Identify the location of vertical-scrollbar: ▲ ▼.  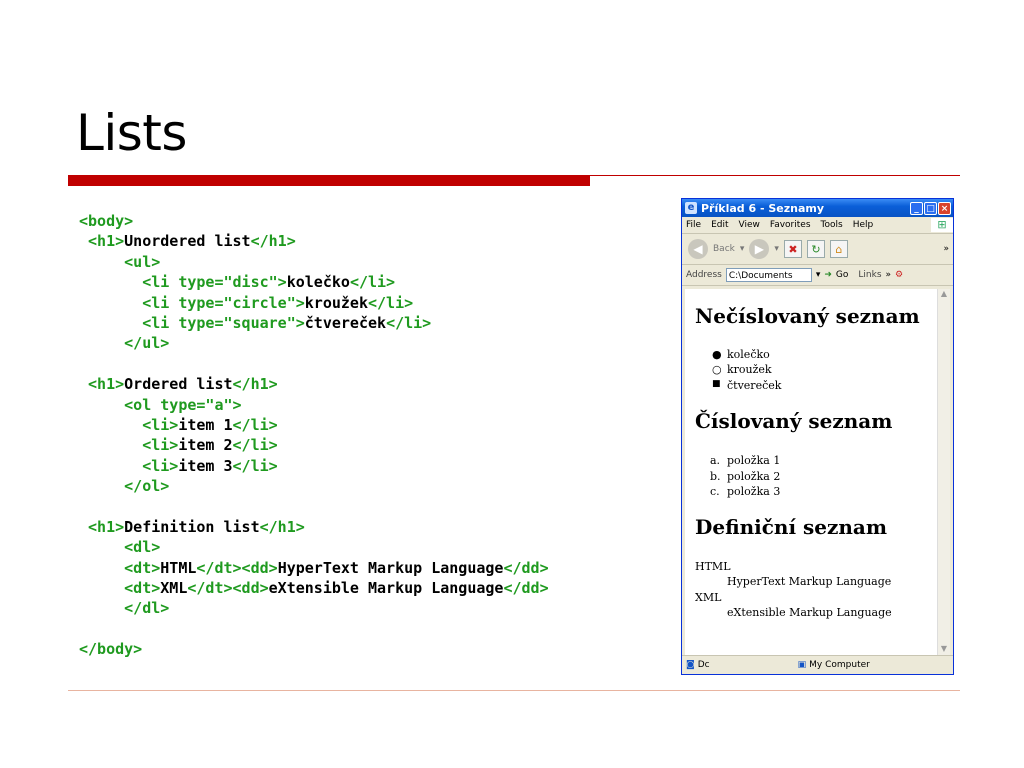
(943, 472).